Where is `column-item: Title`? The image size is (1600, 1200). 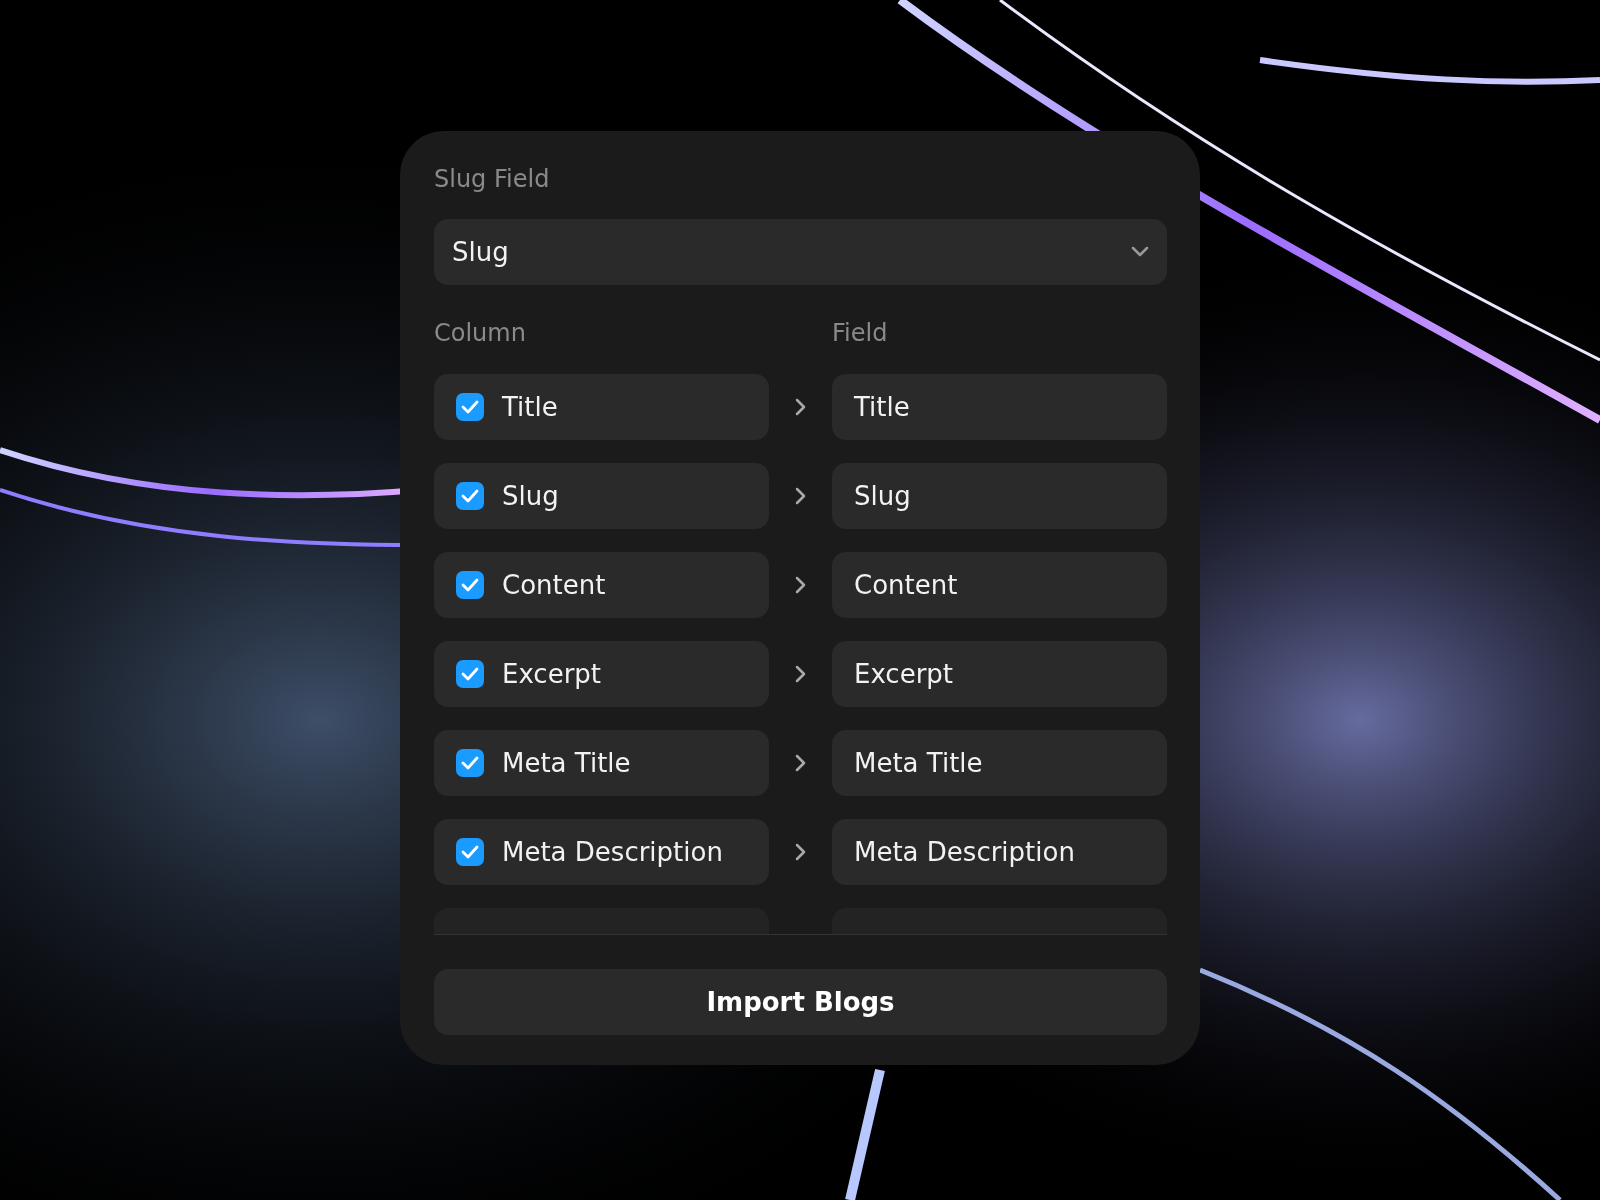 column-item: Title is located at coordinates (601, 407).